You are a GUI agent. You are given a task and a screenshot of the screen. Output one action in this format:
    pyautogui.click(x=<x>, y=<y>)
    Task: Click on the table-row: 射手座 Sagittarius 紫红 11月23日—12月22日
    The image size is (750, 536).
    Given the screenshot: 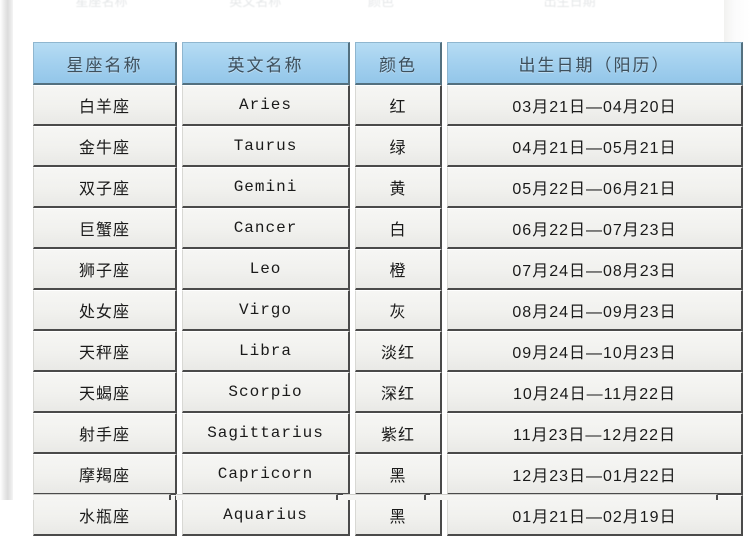 What is the action you would take?
    pyautogui.click(x=388, y=433)
    